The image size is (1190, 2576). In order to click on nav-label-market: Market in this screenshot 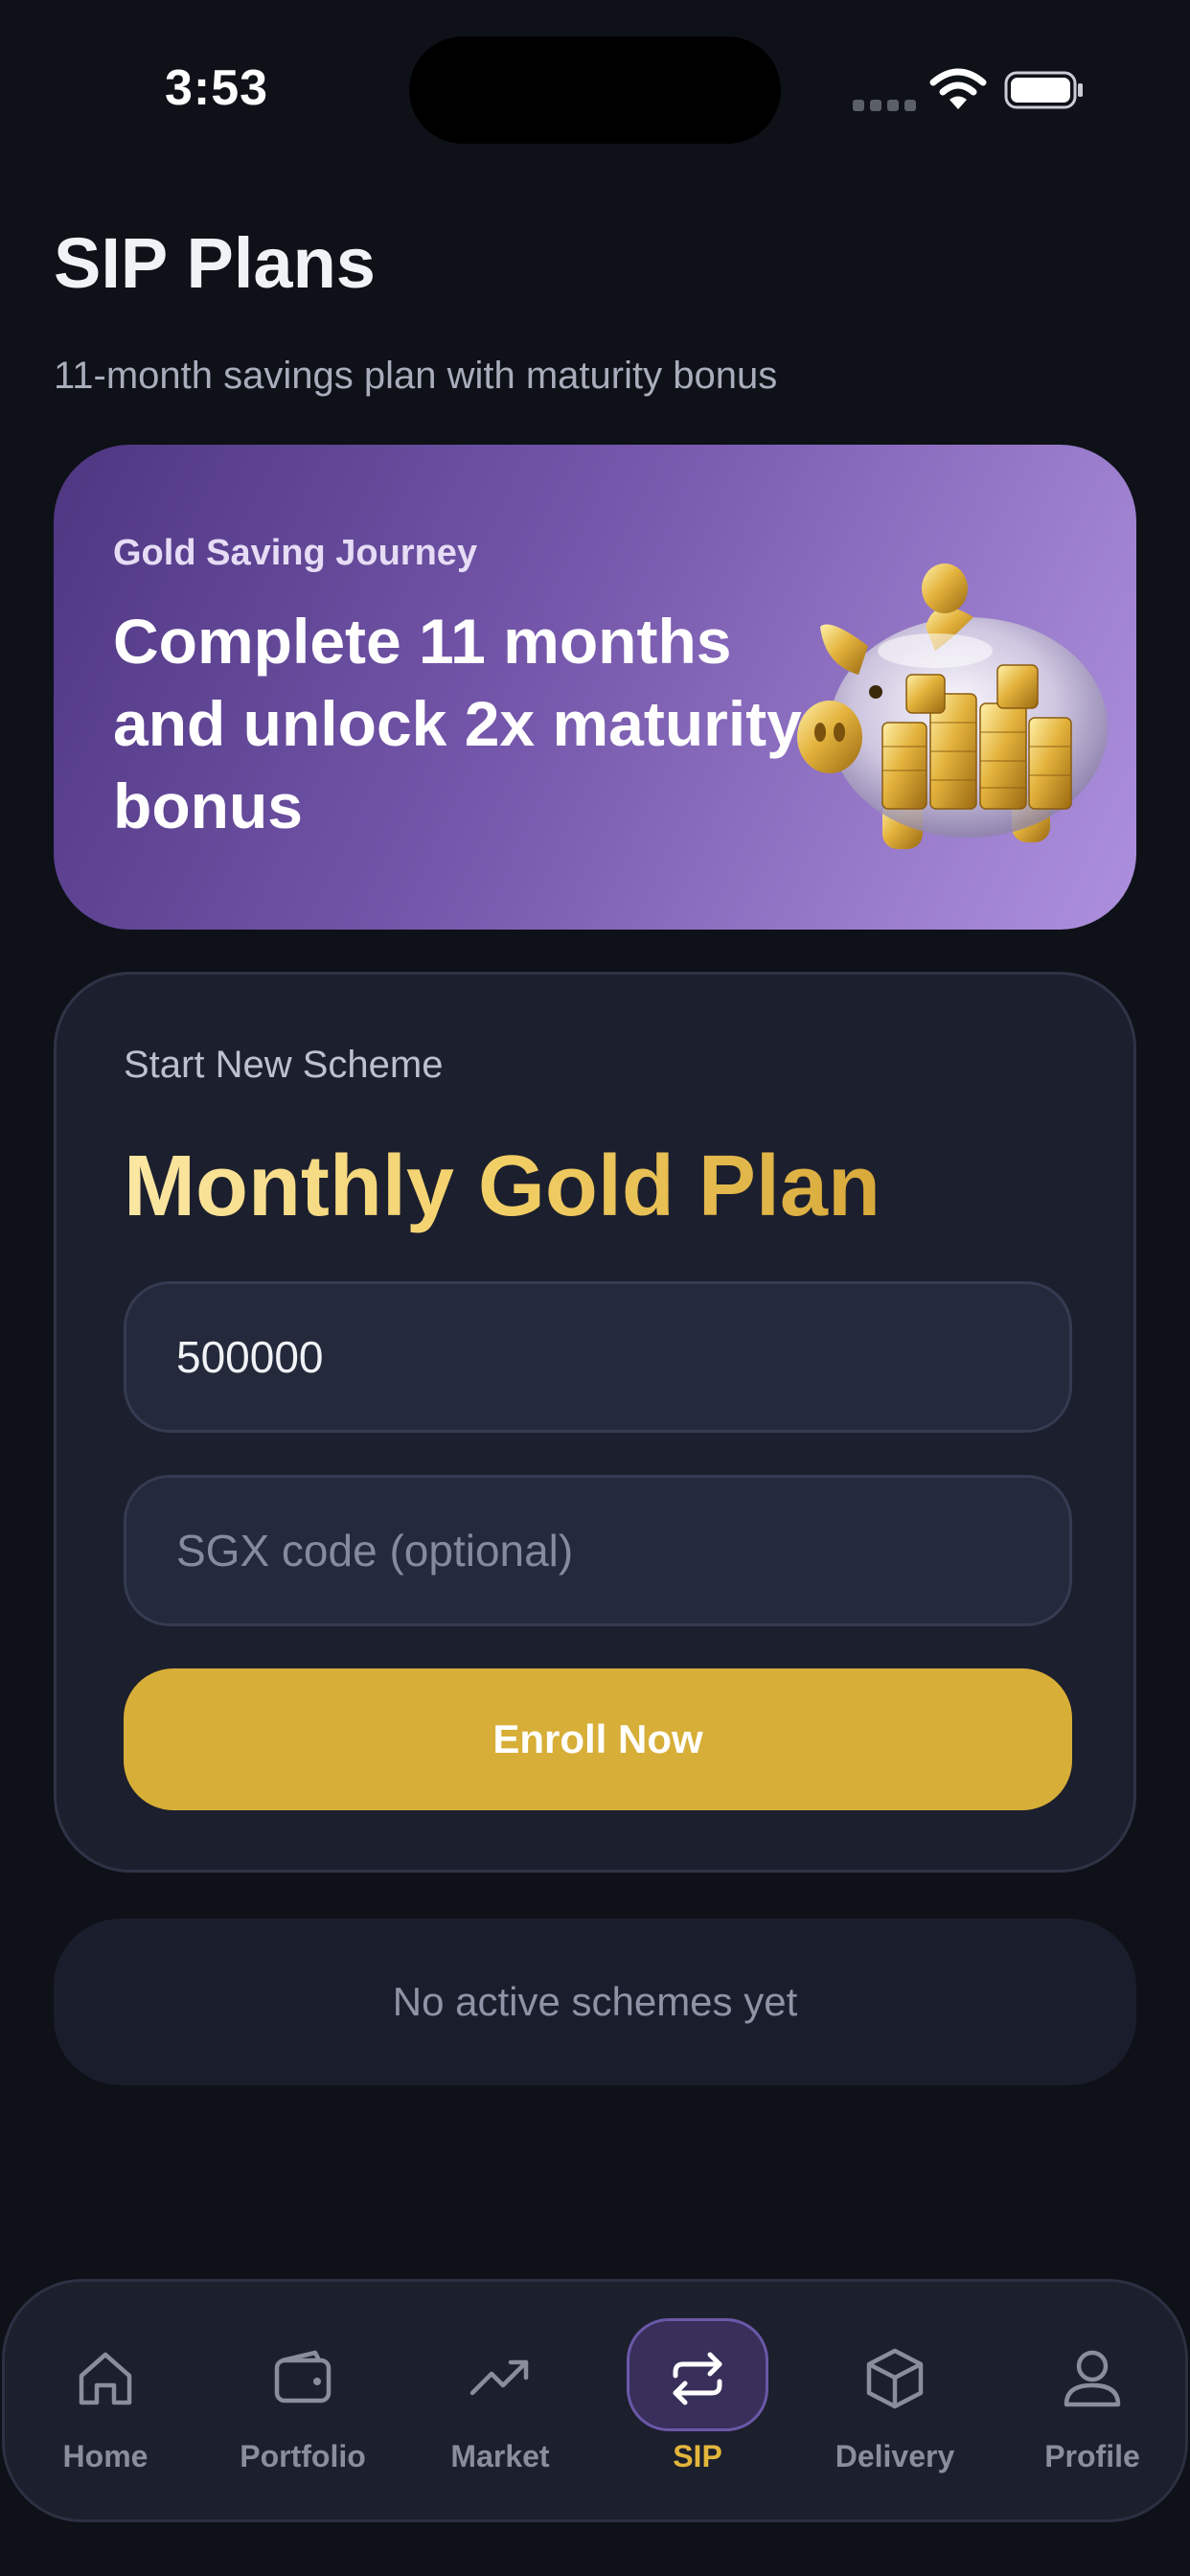, I will do `click(500, 2456)`.